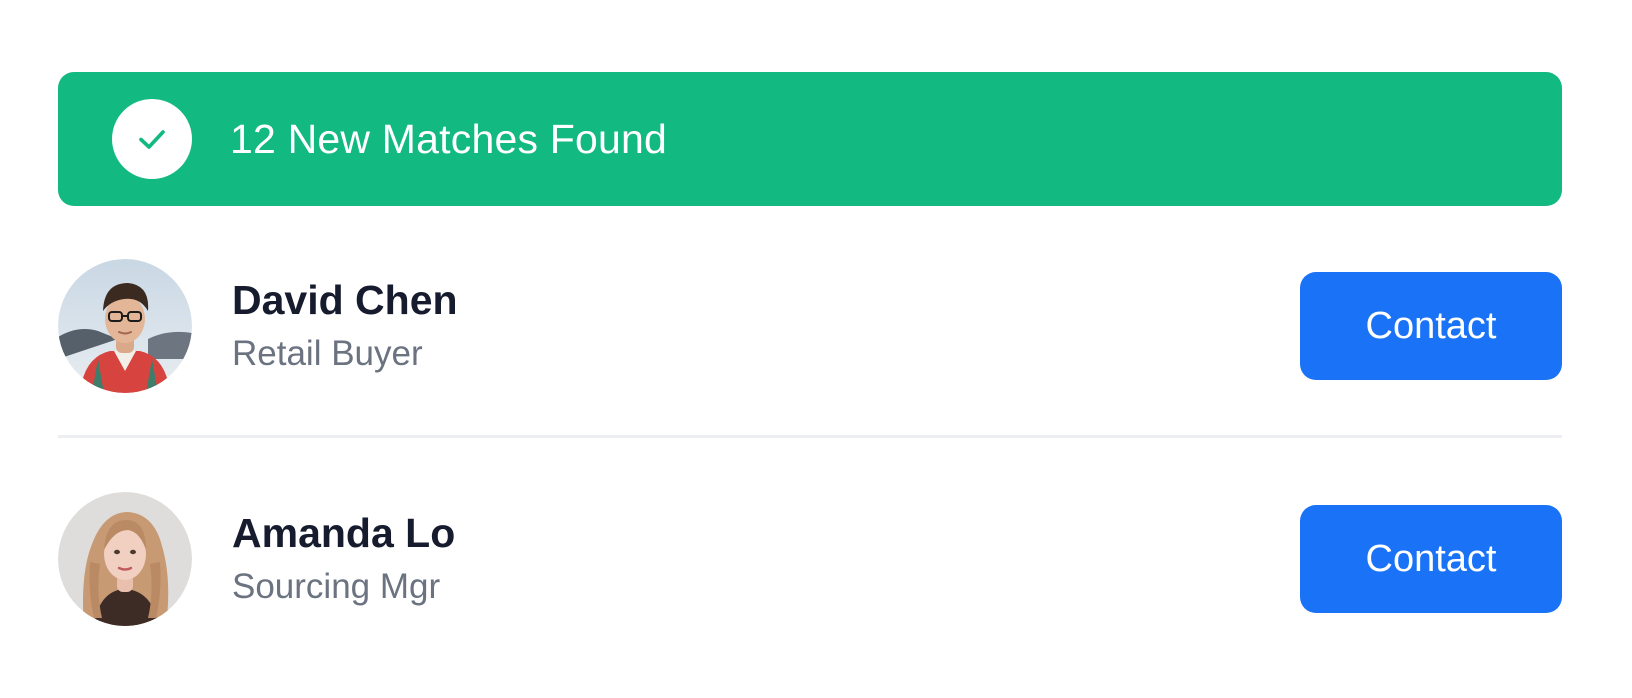 The width and height of the screenshot is (1632, 698). I want to click on person-name: Amanda Lo, so click(344, 533).